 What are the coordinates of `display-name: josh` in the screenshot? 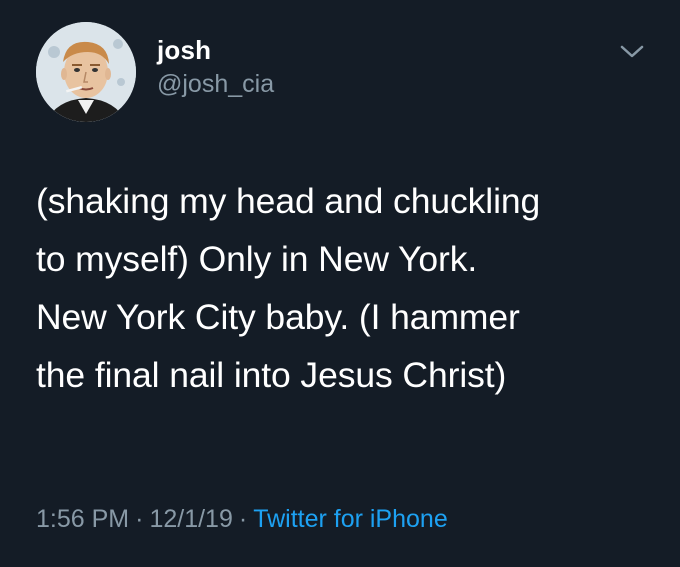 It's located at (215, 50).